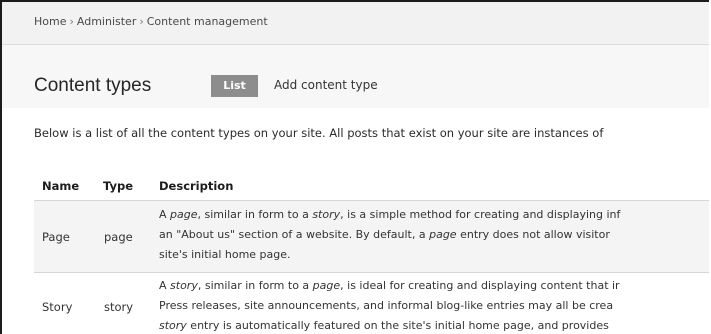 The height and width of the screenshot is (334, 711). I want to click on breadcrumb: Home › Administer › Content management, so click(151, 21).